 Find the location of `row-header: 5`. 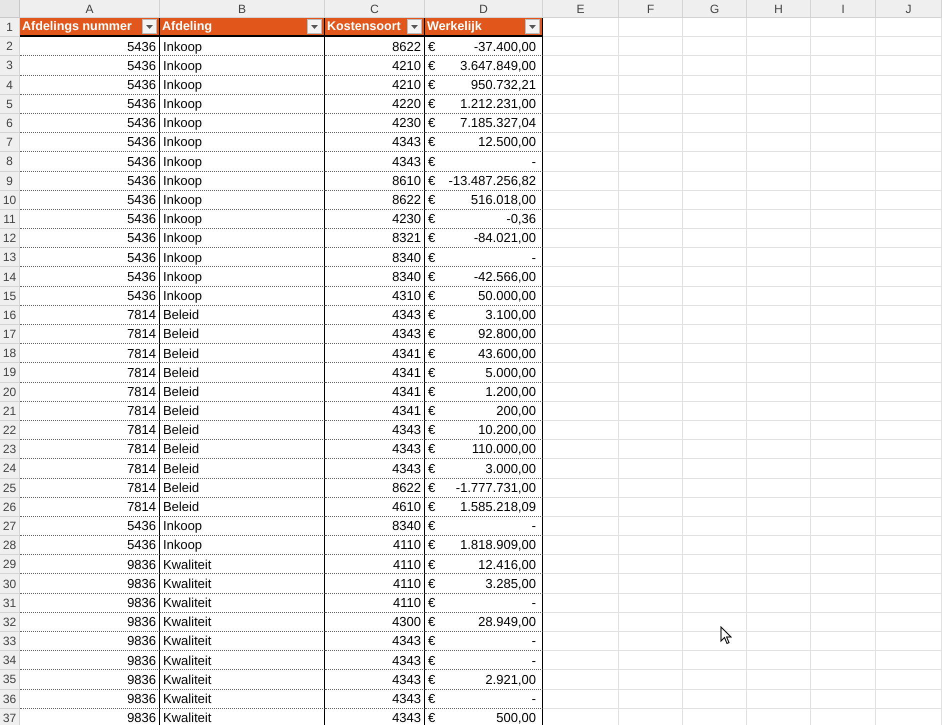

row-header: 5 is located at coordinates (10, 104).